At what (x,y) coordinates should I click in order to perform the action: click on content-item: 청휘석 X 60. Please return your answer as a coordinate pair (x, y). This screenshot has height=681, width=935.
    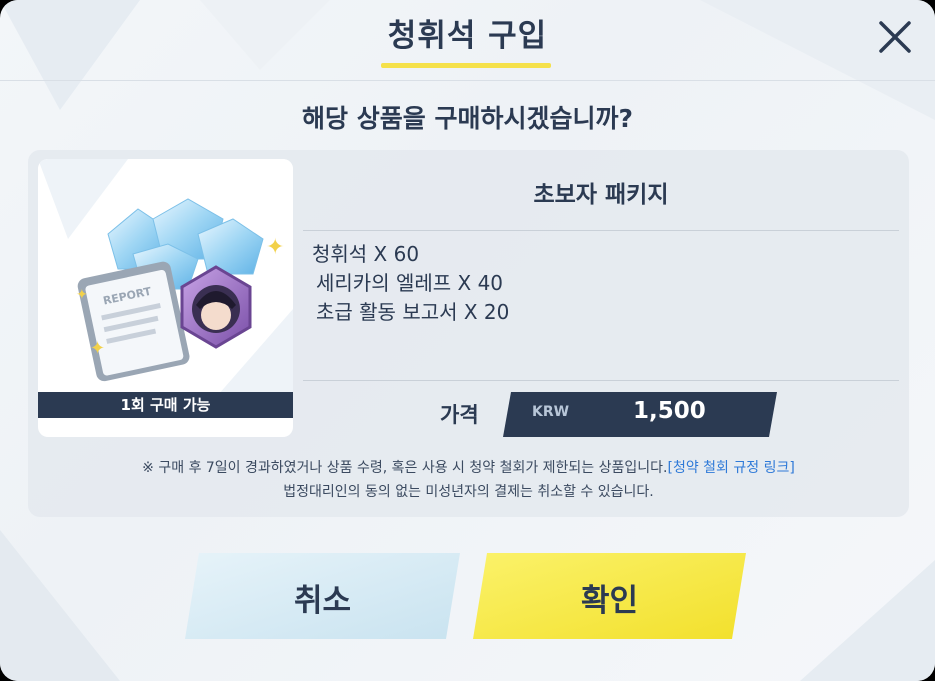
    Looking at the image, I should click on (366, 254).